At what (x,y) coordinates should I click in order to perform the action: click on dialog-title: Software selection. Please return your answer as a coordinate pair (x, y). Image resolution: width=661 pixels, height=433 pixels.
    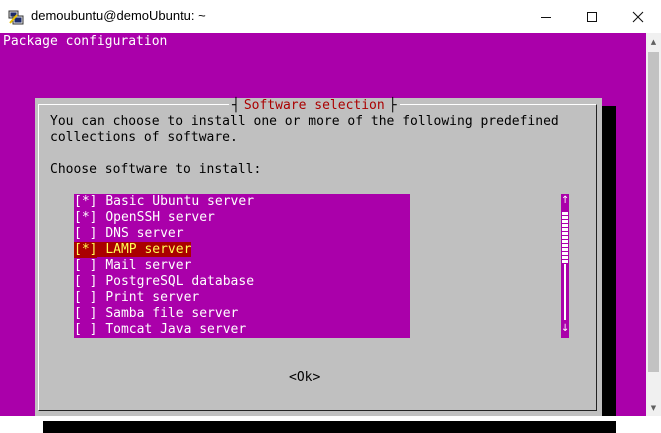
    Looking at the image, I should click on (314, 106).